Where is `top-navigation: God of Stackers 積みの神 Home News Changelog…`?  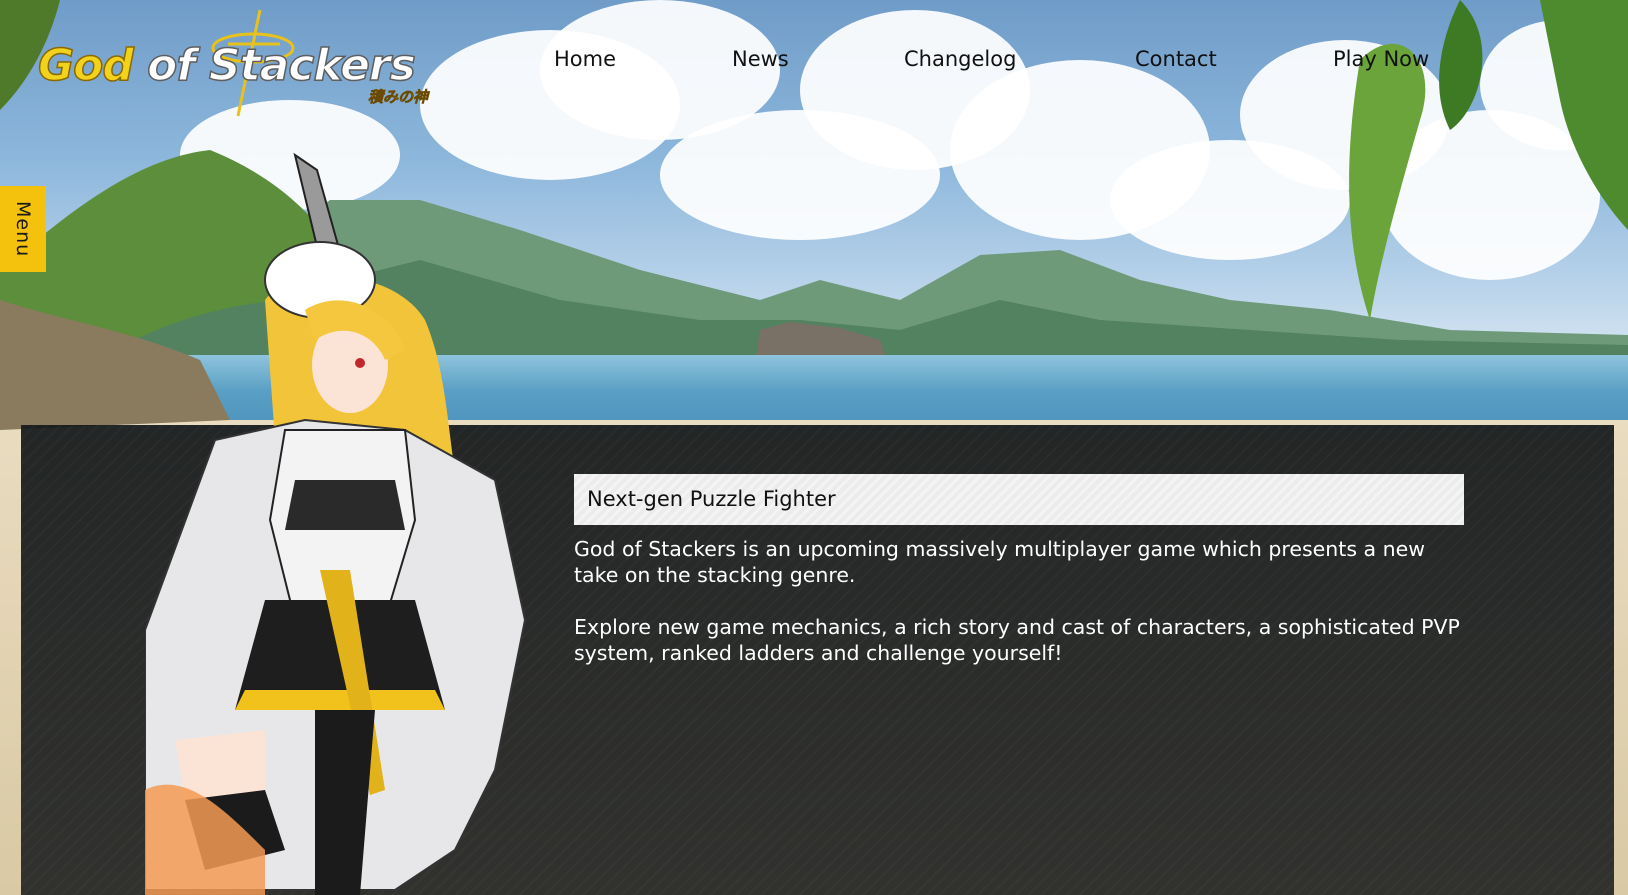
top-navigation: God of Stackers 積みの神 Home News Changelog… is located at coordinates (814, 60).